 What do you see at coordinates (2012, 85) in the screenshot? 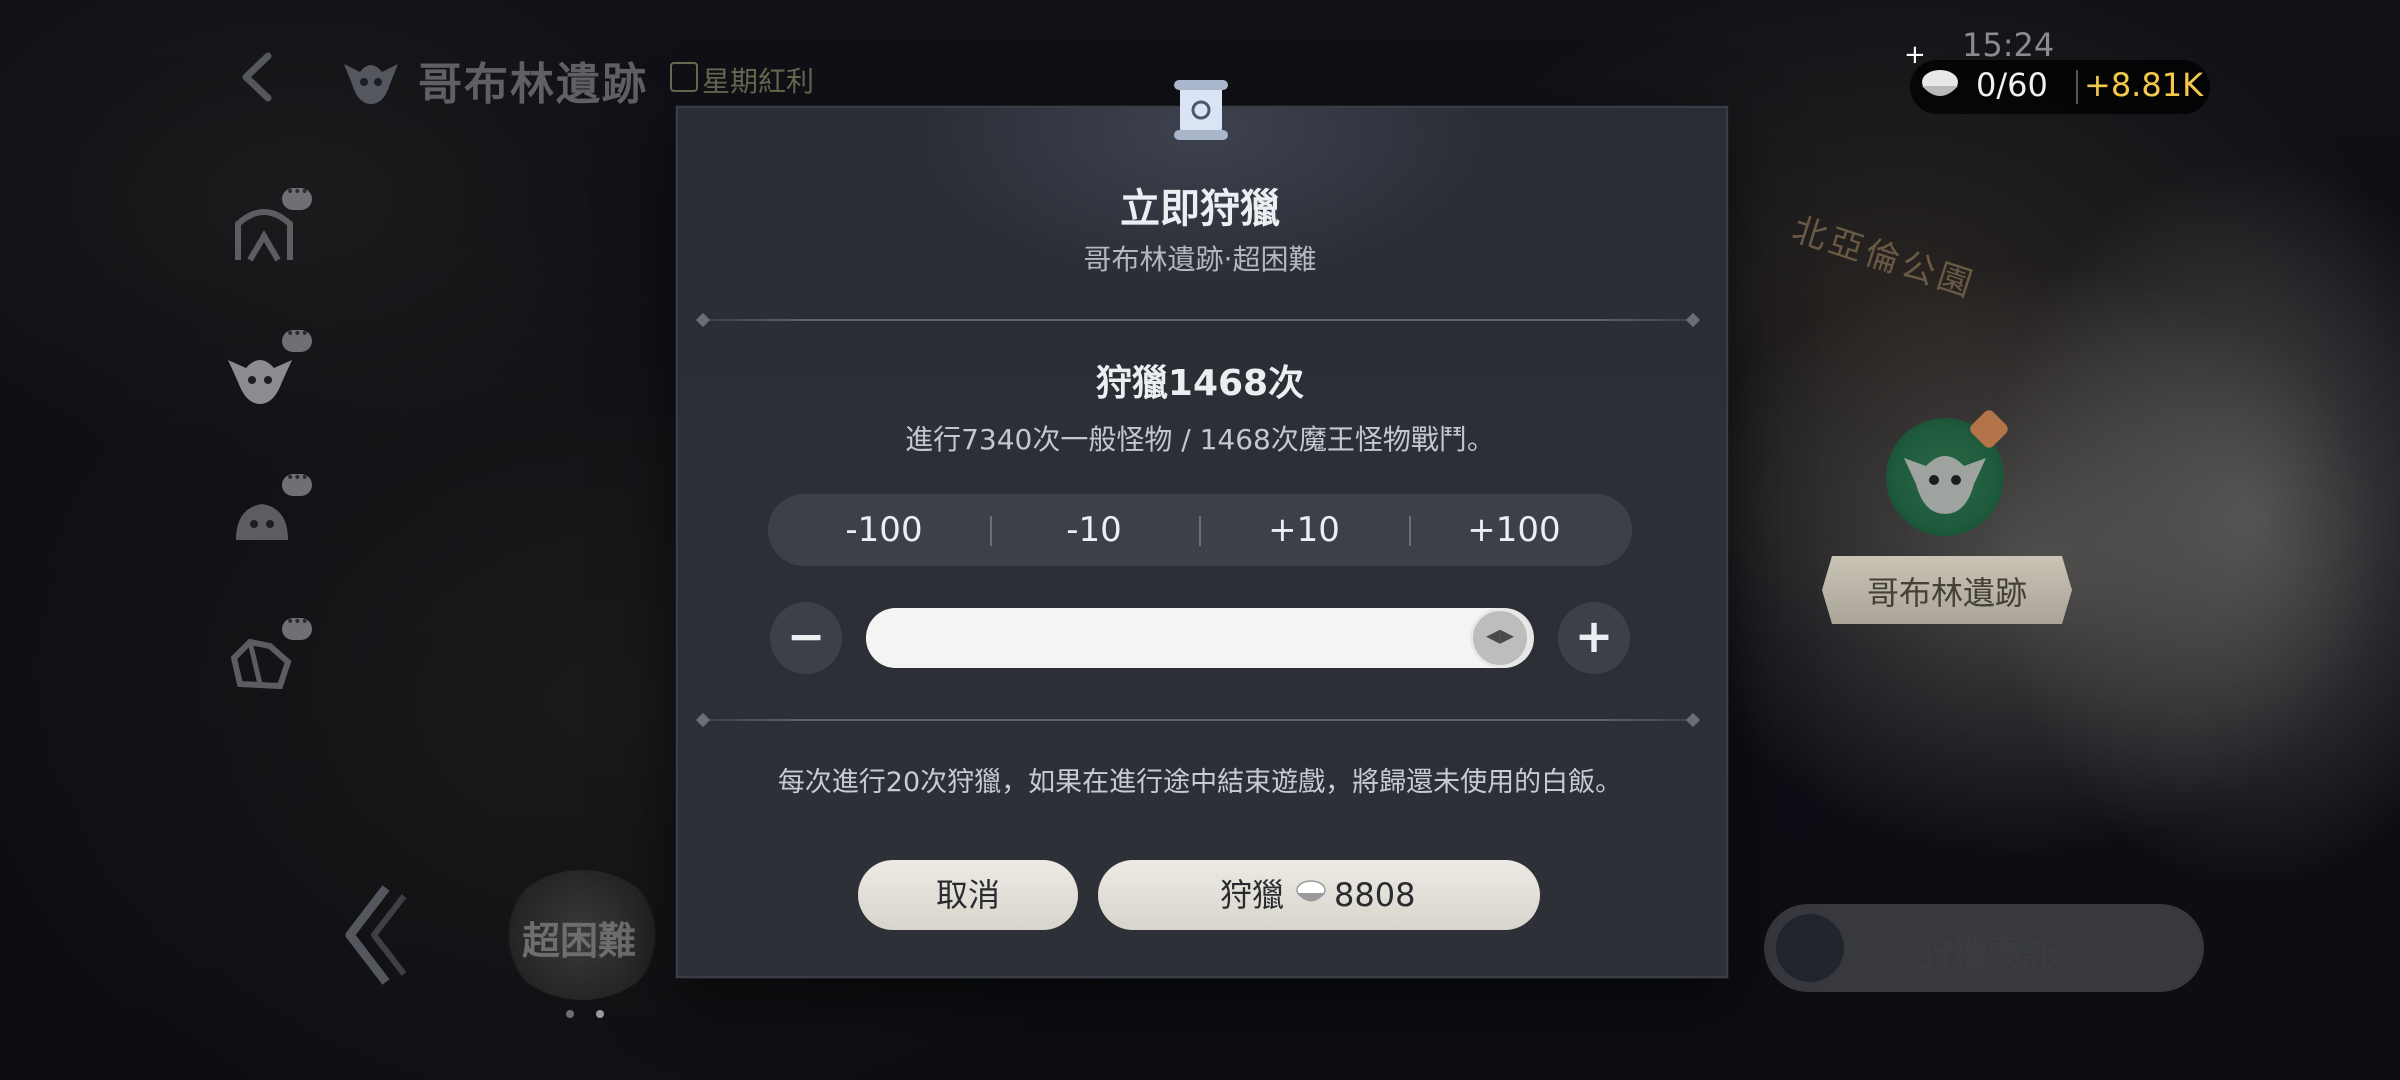
I see `currency-count: 0/60` at bounding box center [2012, 85].